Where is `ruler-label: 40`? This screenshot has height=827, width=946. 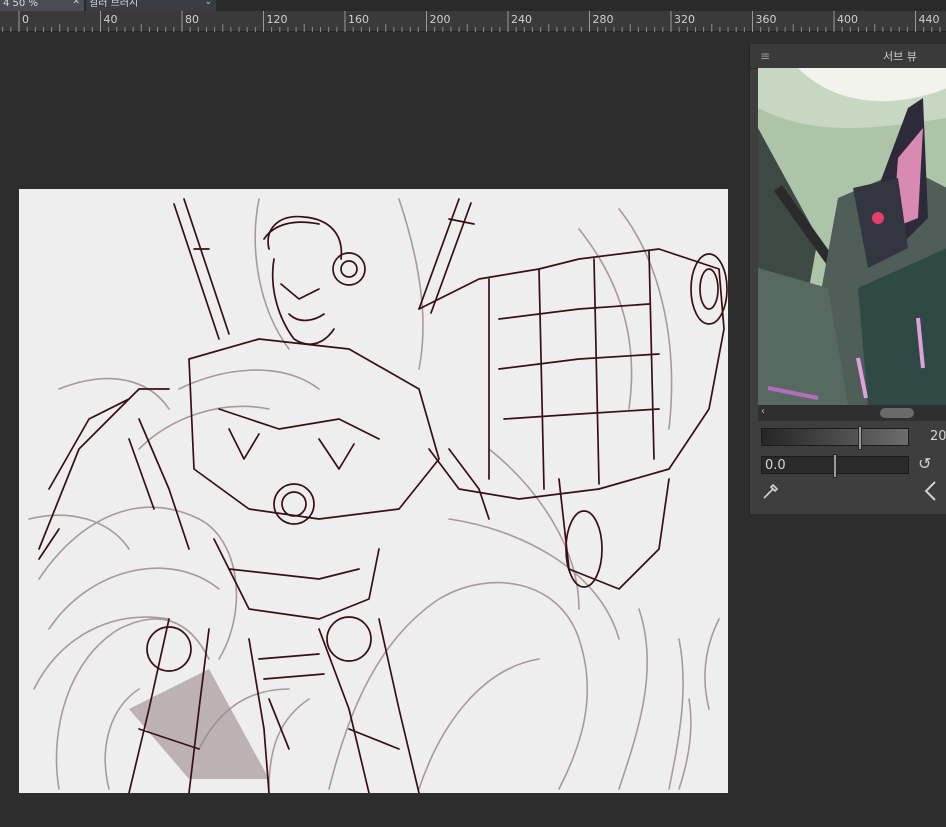 ruler-label: 40 is located at coordinates (111, 19).